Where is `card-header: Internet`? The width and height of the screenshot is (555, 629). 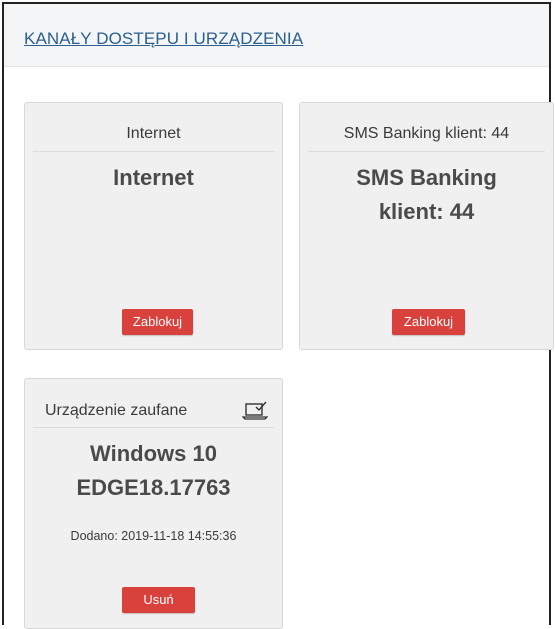 card-header: Internet is located at coordinates (153, 138).